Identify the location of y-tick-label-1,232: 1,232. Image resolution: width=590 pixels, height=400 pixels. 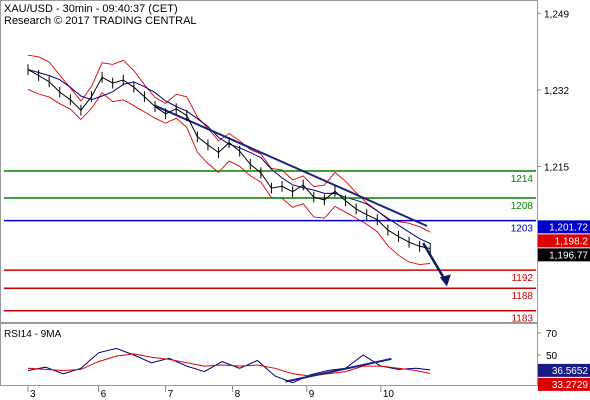
(556, 91).